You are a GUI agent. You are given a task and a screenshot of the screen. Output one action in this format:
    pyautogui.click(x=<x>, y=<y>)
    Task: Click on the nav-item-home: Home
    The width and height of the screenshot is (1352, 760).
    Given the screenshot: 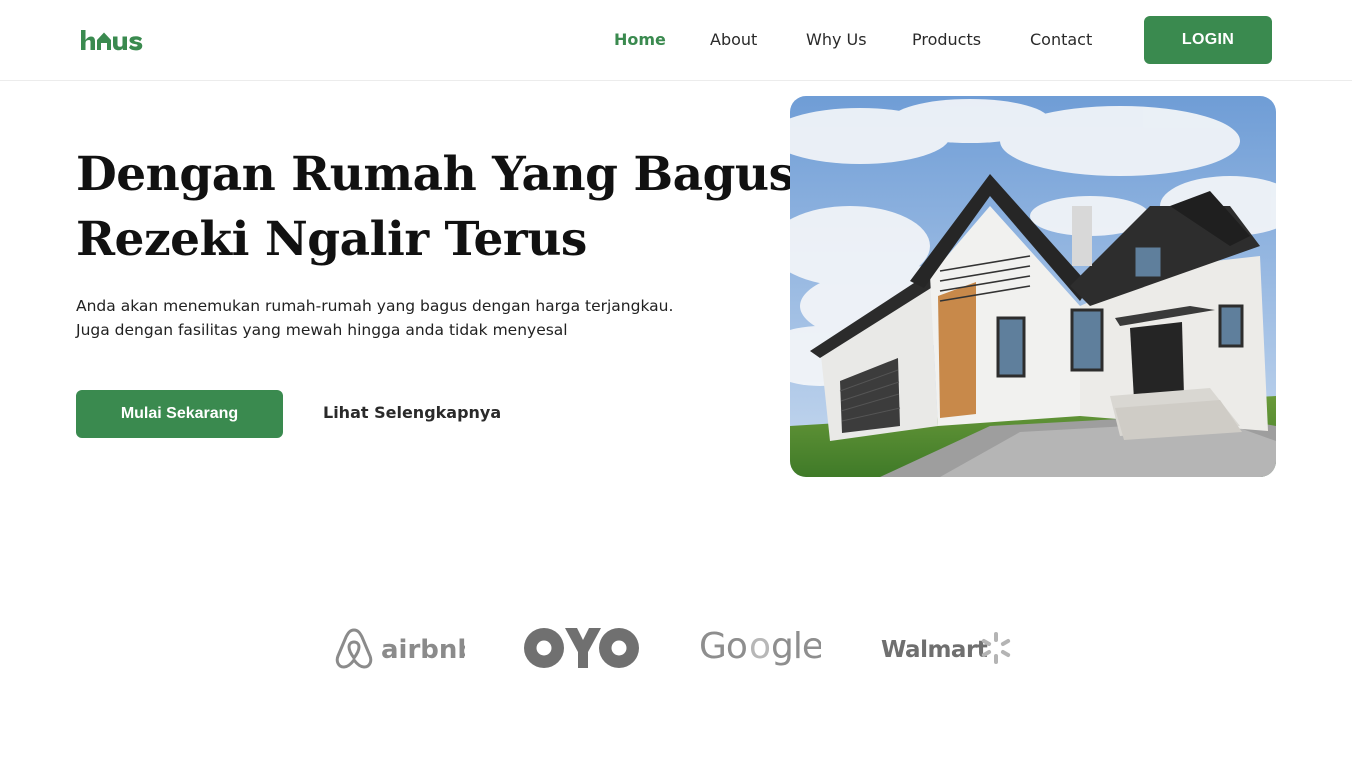 What is the action you would take?
    pyautogui.click(x=640, y=39)
    